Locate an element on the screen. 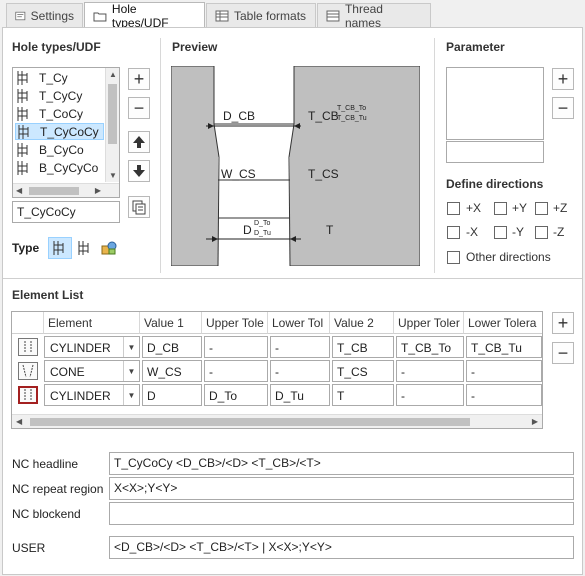 The height and width of the screenshot is (576, 585). lower-tol2-cell: T_CB_Tu is located at coordinates (504, 347).